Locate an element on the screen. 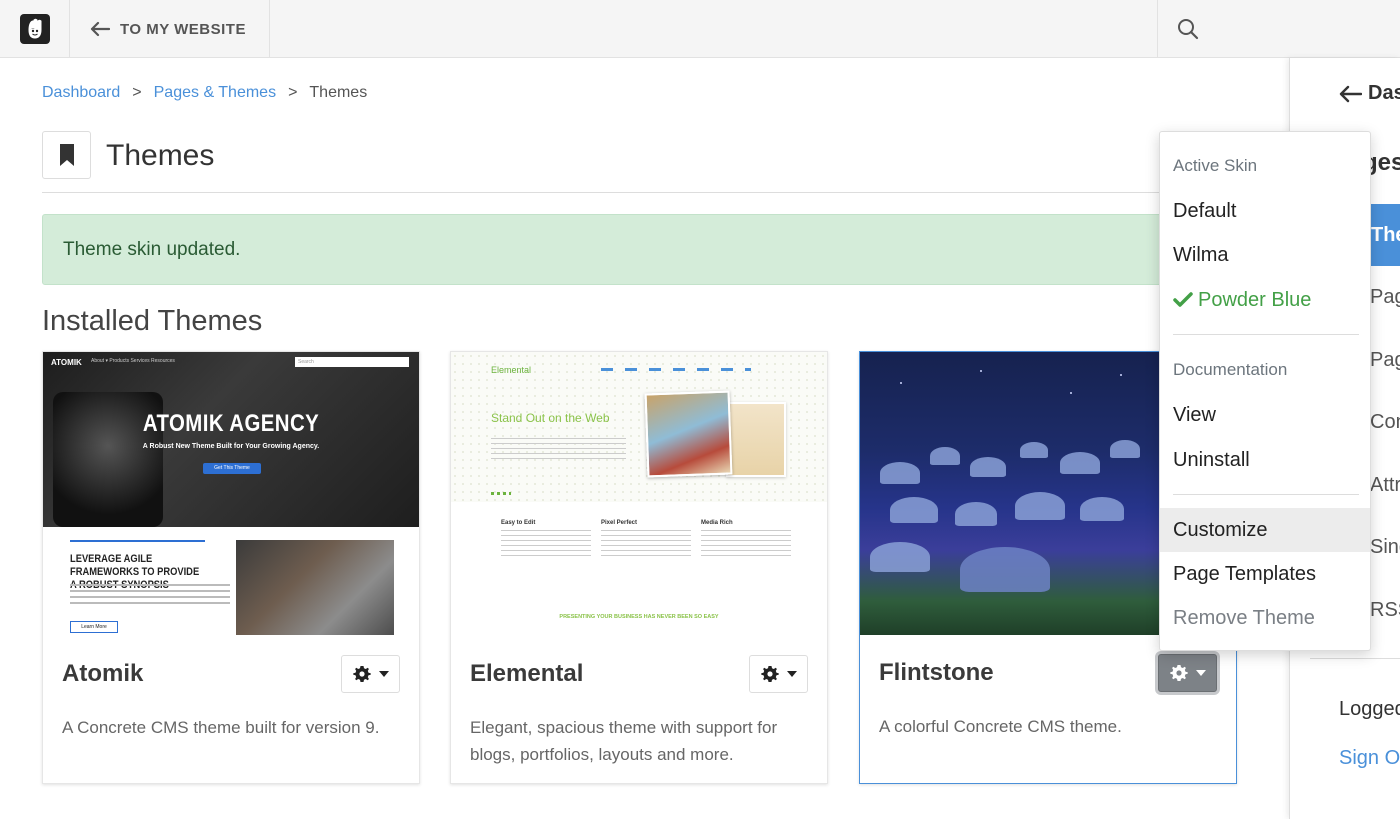 The height and width of the screenshot is (819, 1400). breadcrumb-dashboard: Dashboard is located at coordinates (81, 93).